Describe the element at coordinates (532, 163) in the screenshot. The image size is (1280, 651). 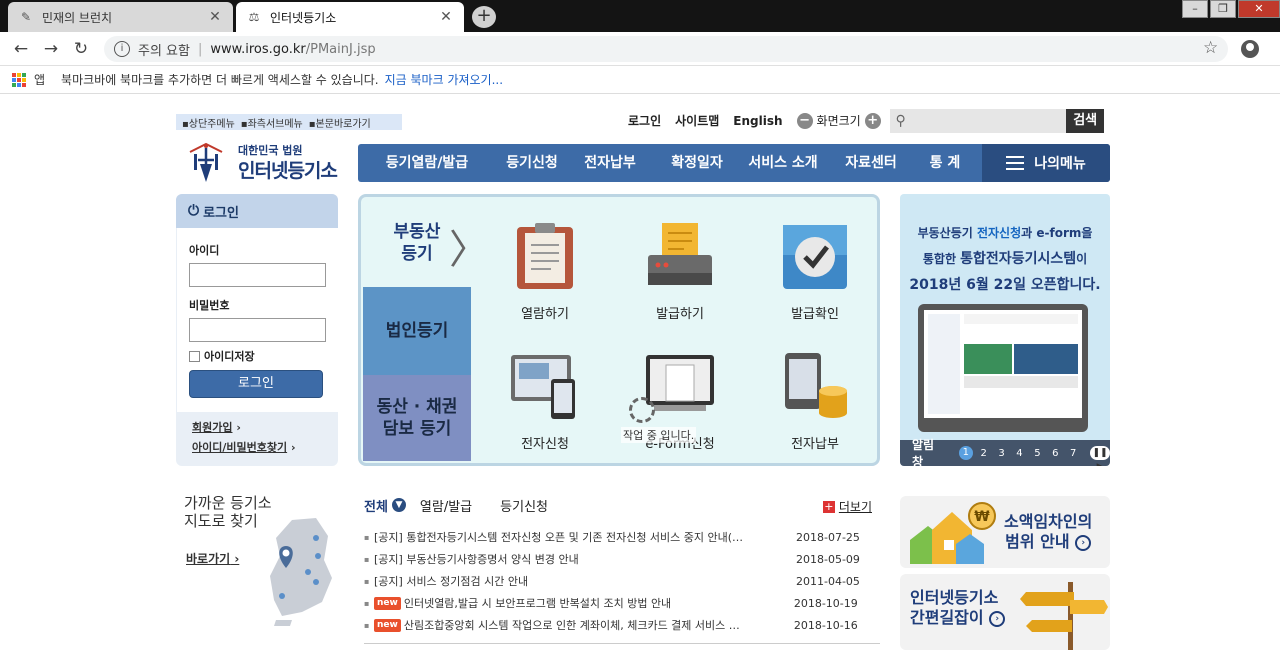
I see `nav-item-application: 등기신청` at that location.